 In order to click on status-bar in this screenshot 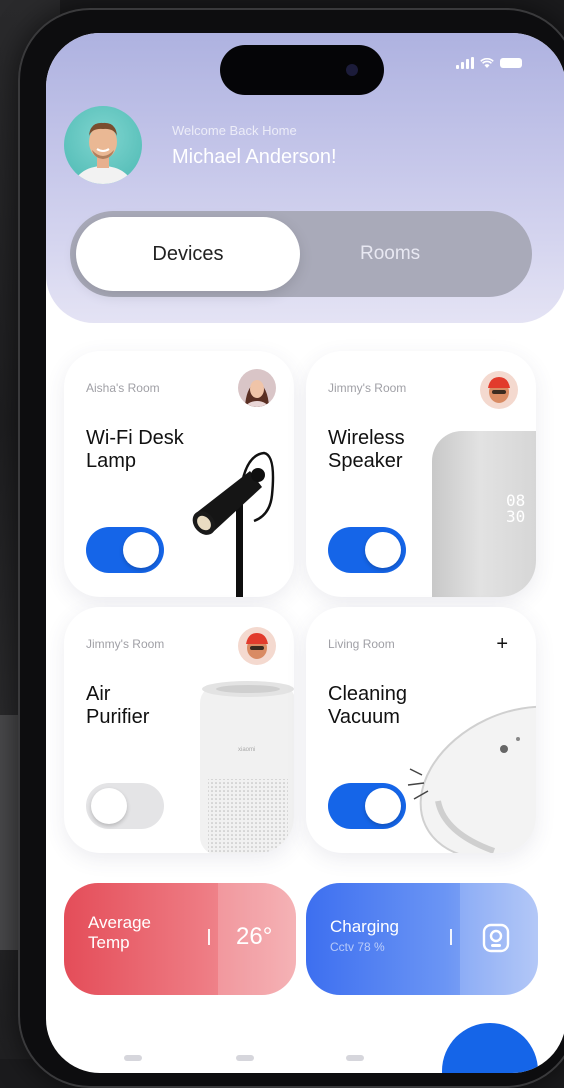, I will do `click(489, 63)`.